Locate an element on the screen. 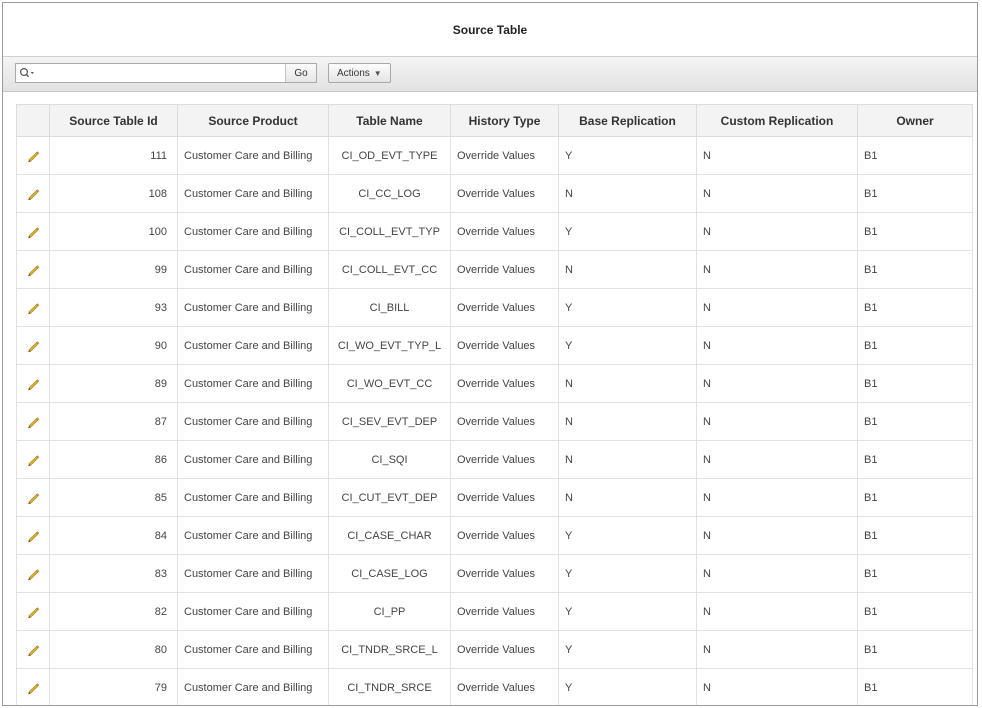 The height and width of the screenshot is (708, 982). cell-source-table-id: 86 is located at coordinates (113, 459).